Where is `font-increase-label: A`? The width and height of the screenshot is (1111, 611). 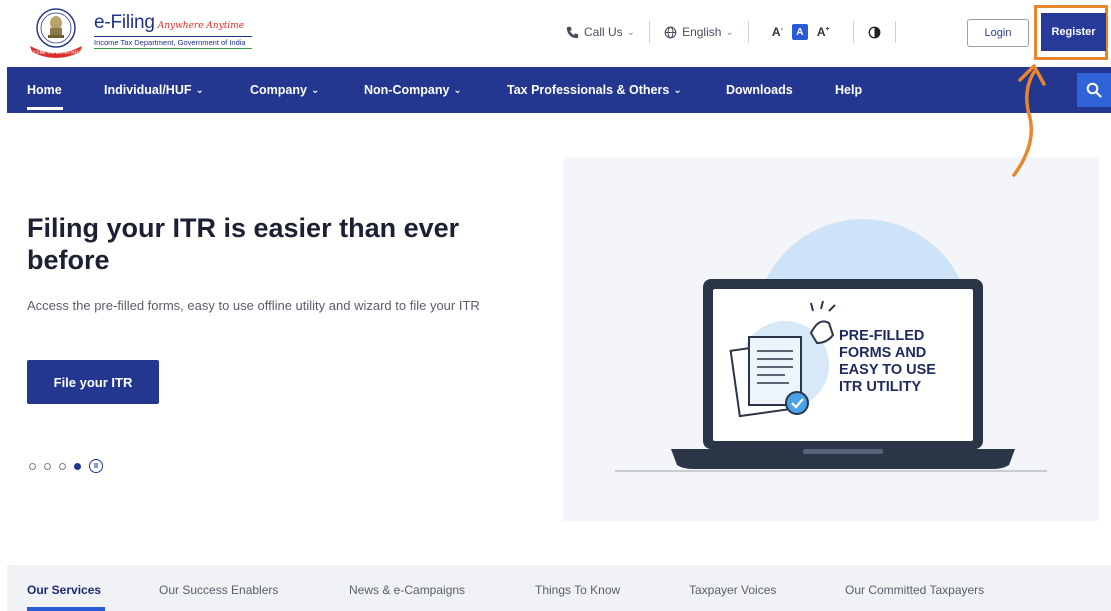
font-increase-label: A is located at coordinates (821, 32).